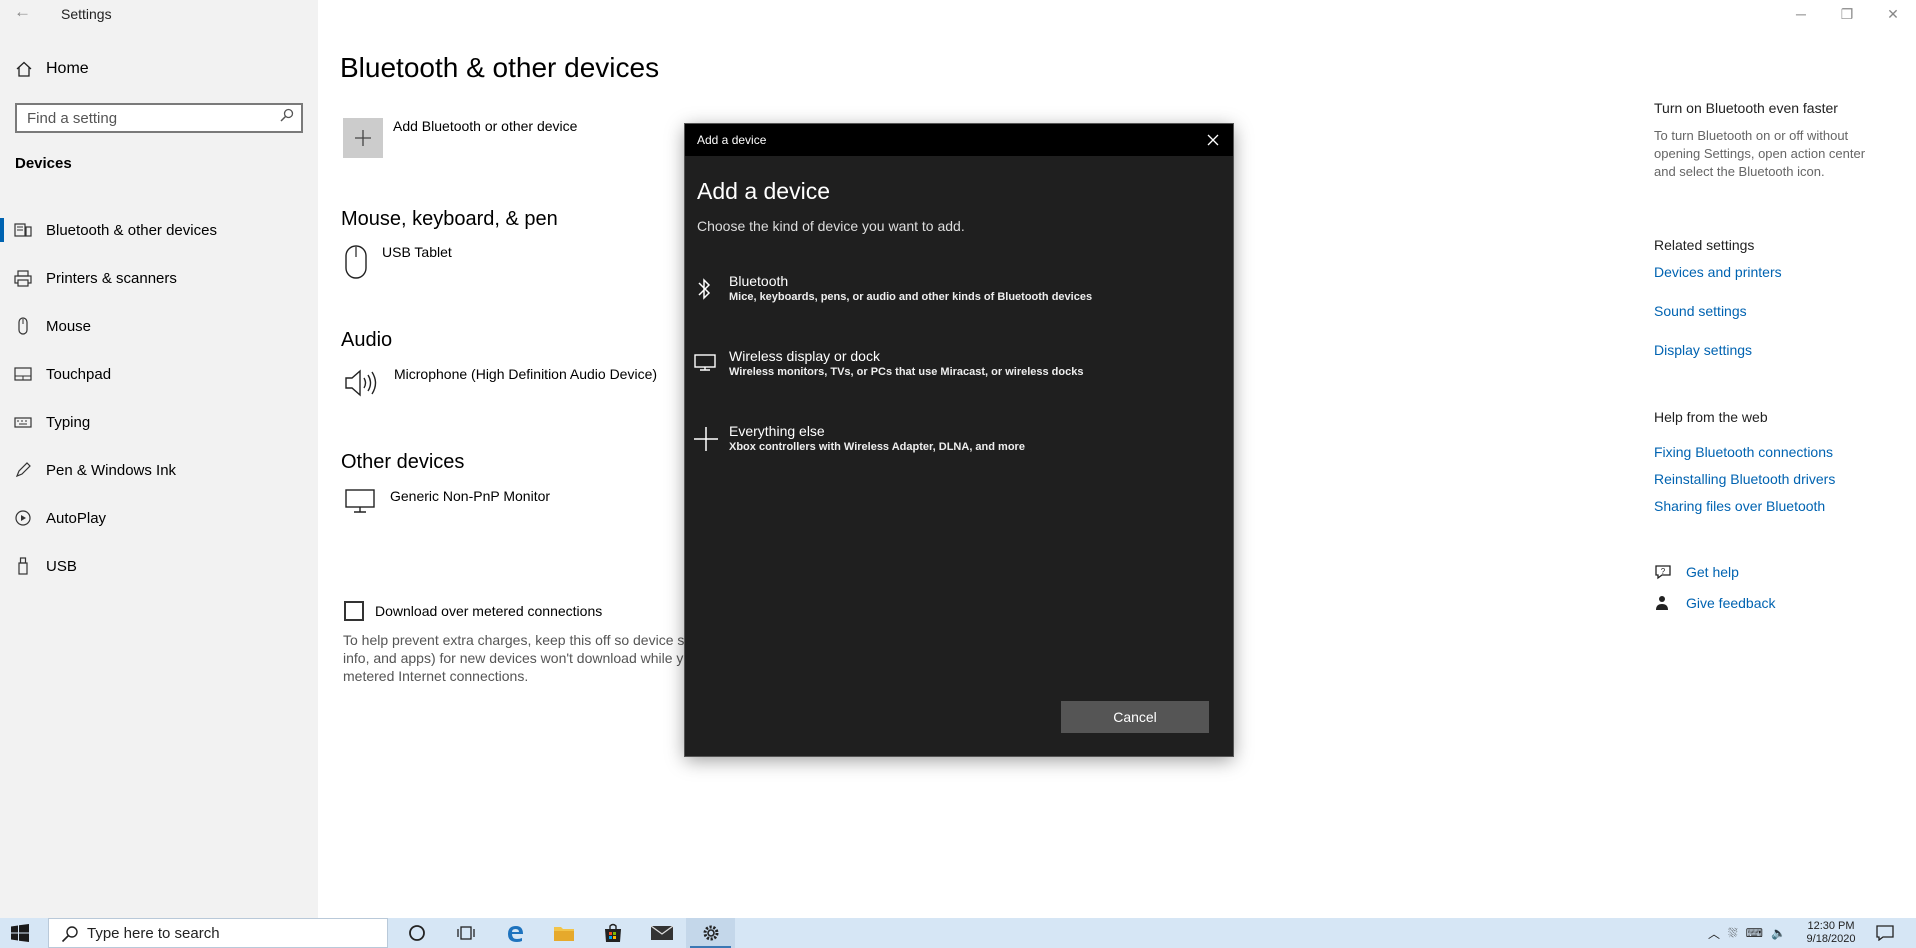 This screenshot has height=948, width=1916. What do you see at coordinates (1831, 926) in the screenshot?
I see `clock-time: 12:30 PM` at bounding box center [1831, 926].